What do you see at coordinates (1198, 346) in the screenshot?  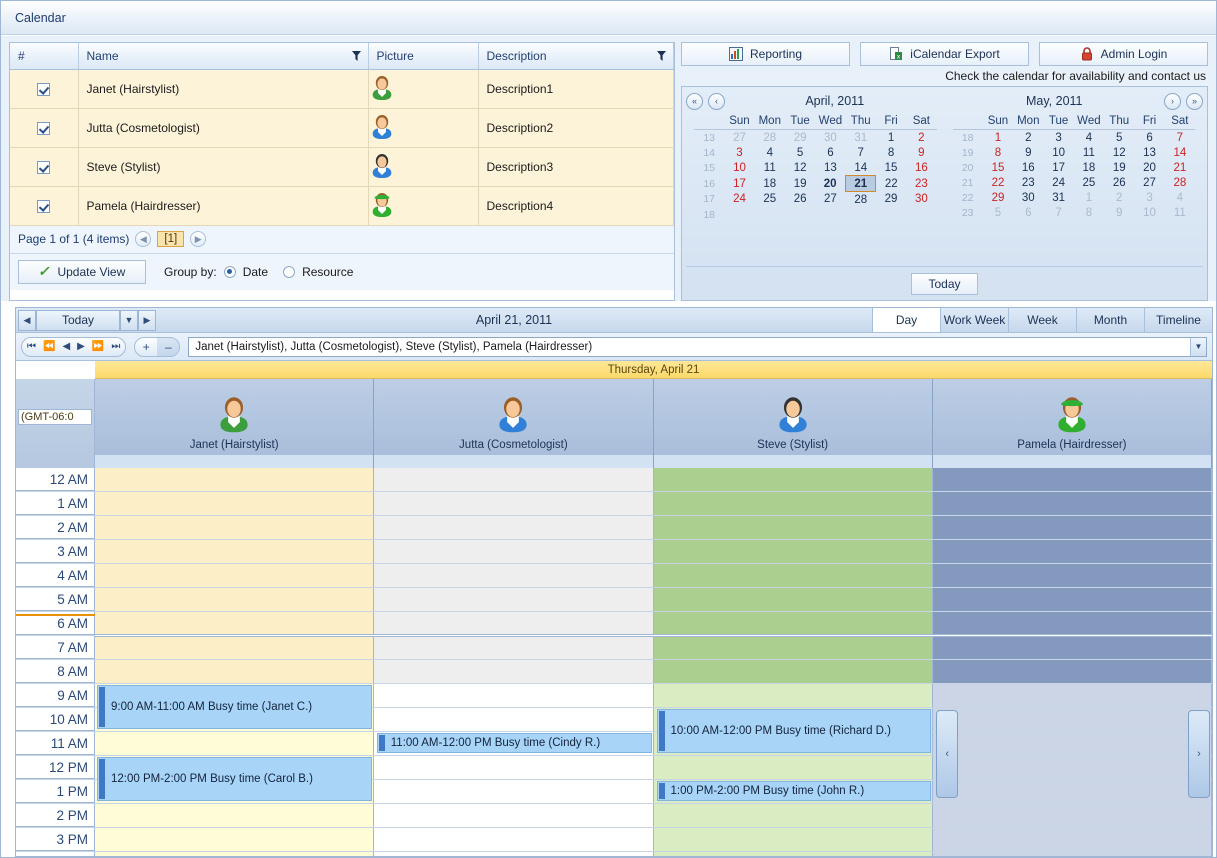 I see `chevron-down-icon: ▼` at bounding box center [1198, 346].